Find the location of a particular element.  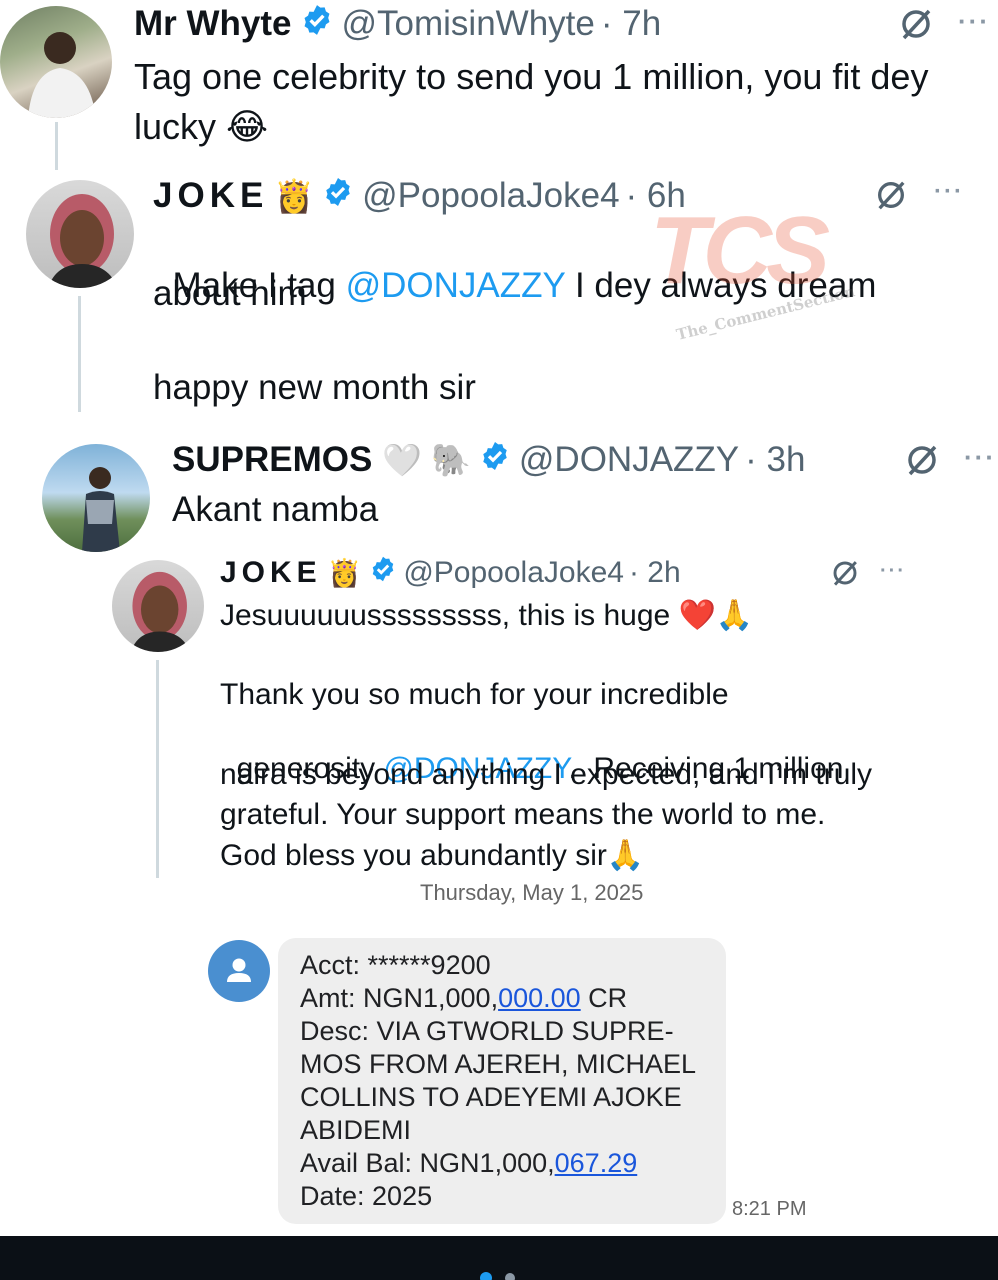

tweet4-time: · 2h is located at coordinates (654, 572).